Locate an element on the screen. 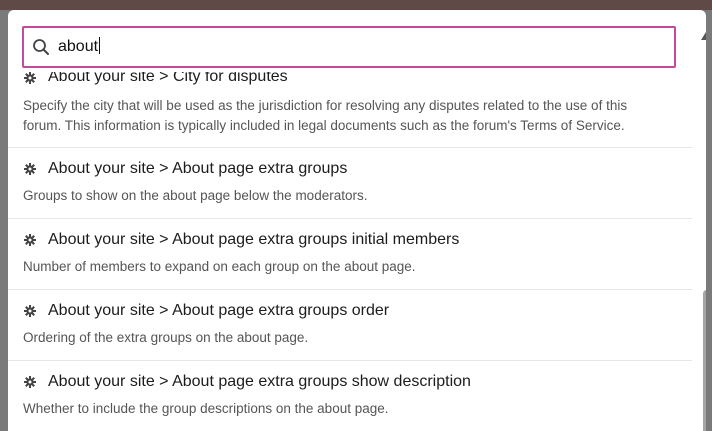 Image resolution: width=712 pixels, height=431 pixels. text-caret is located at coordinates (100, 45).